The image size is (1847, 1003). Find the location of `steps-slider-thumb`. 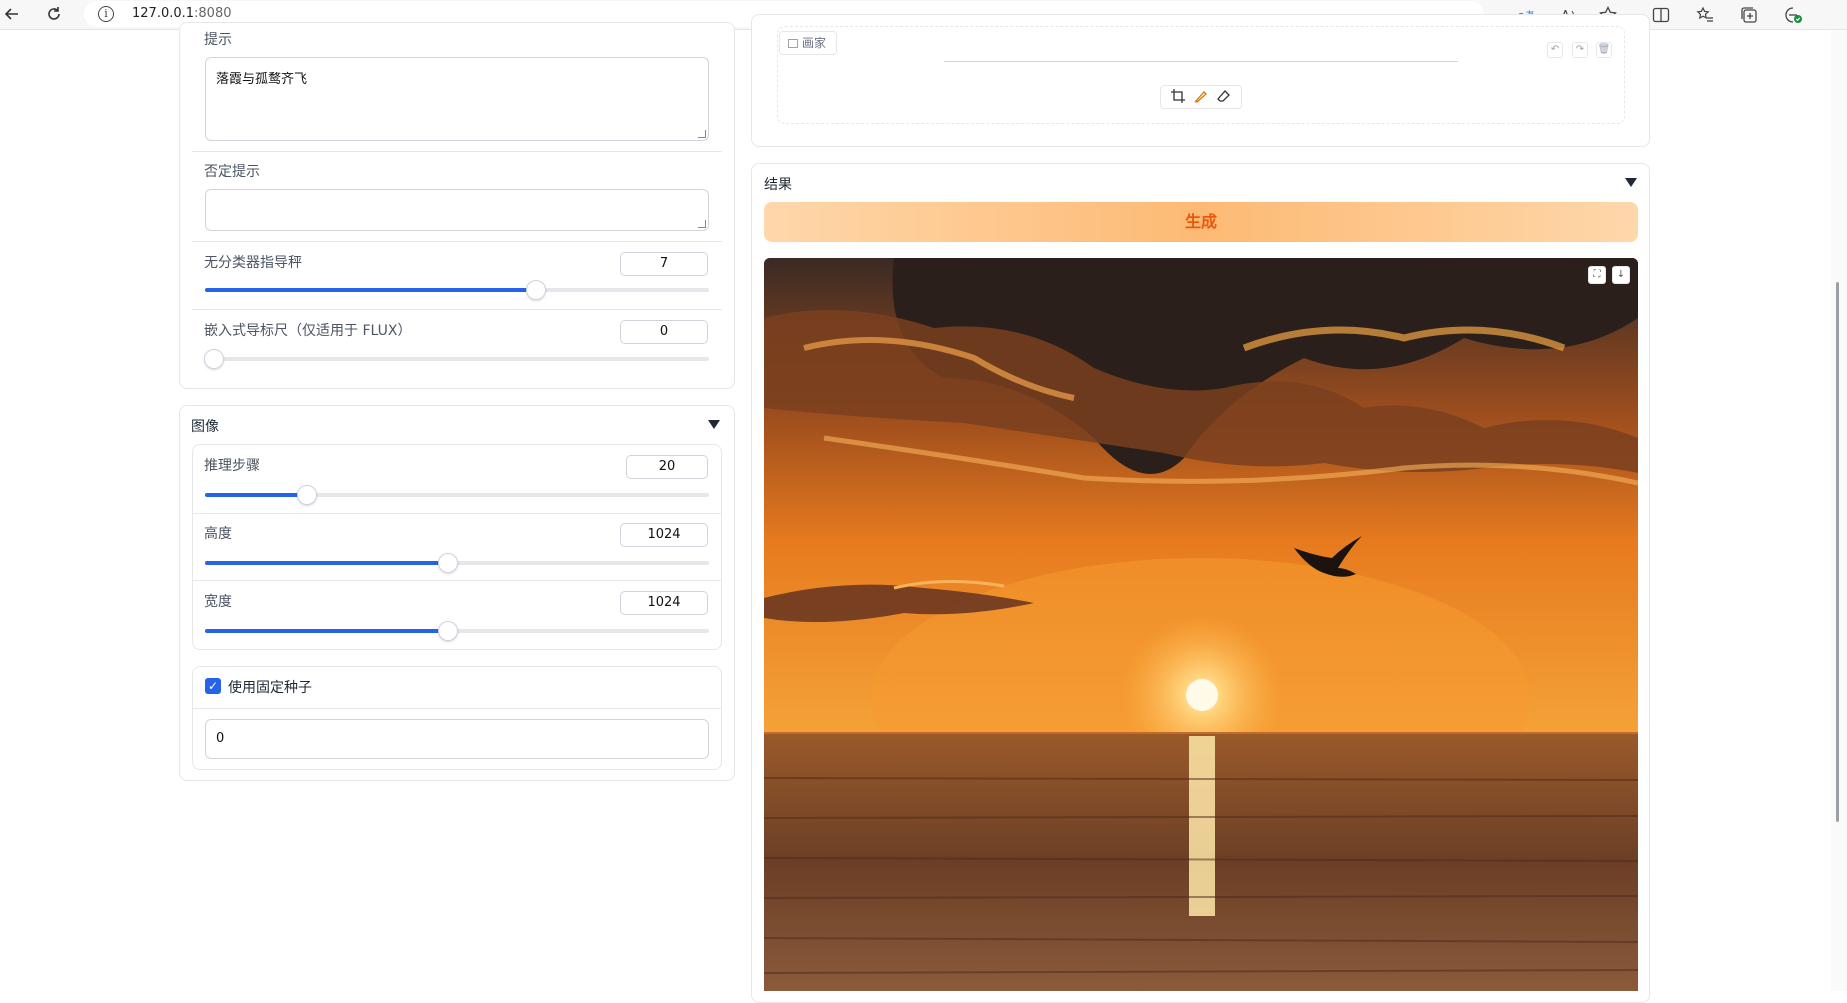

steps-slider-thumb is located at coordinates (307, 495).